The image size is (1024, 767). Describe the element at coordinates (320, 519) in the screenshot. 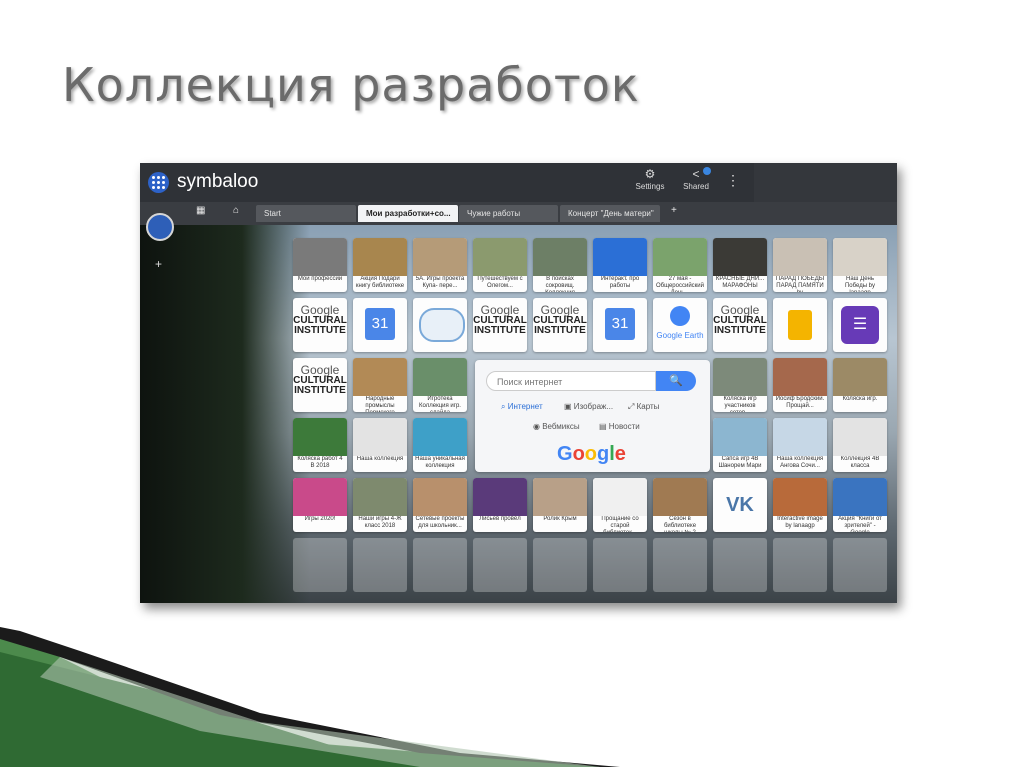

I see `tile-caption: Игры 2020!` at that location.